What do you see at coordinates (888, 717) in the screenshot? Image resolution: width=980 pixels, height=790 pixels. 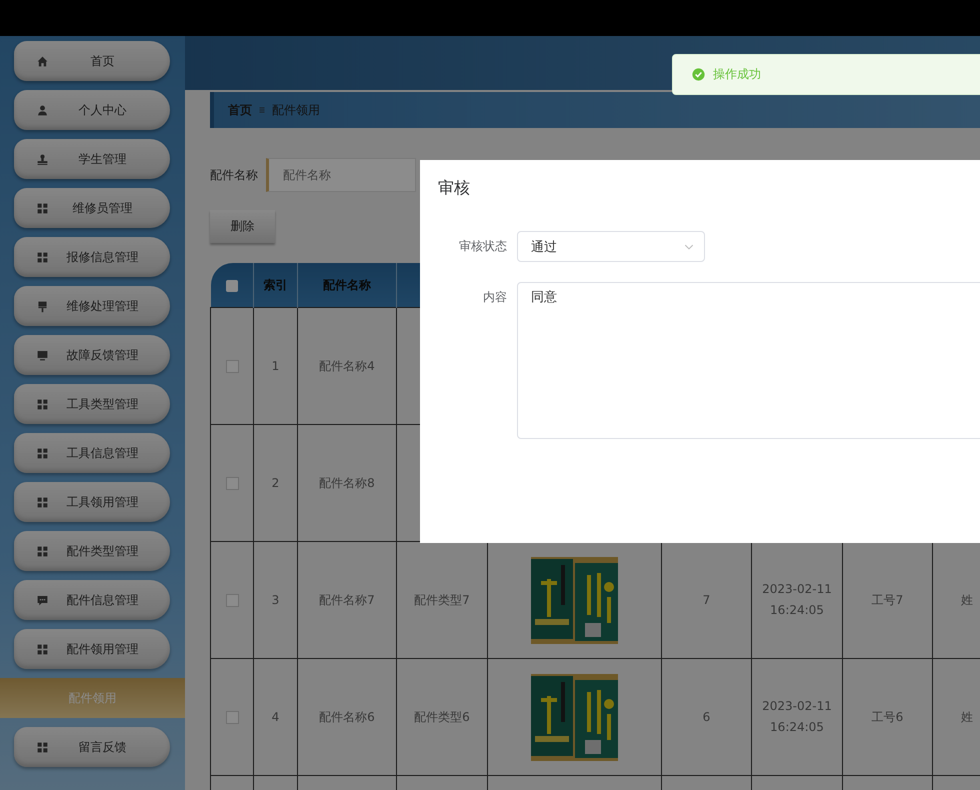 I see `table-cell: 工号6` at bounding box center [888, 717].